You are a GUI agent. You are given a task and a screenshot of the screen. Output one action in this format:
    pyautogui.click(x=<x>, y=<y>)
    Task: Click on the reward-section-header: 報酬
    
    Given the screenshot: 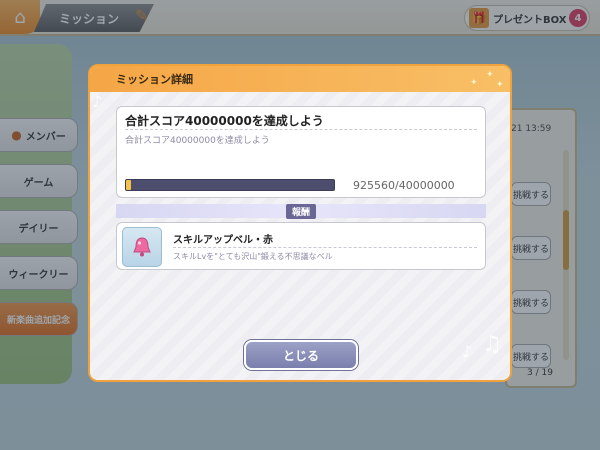 What is the action you would take?
    pyautogui.click(x=301, y=211)
    